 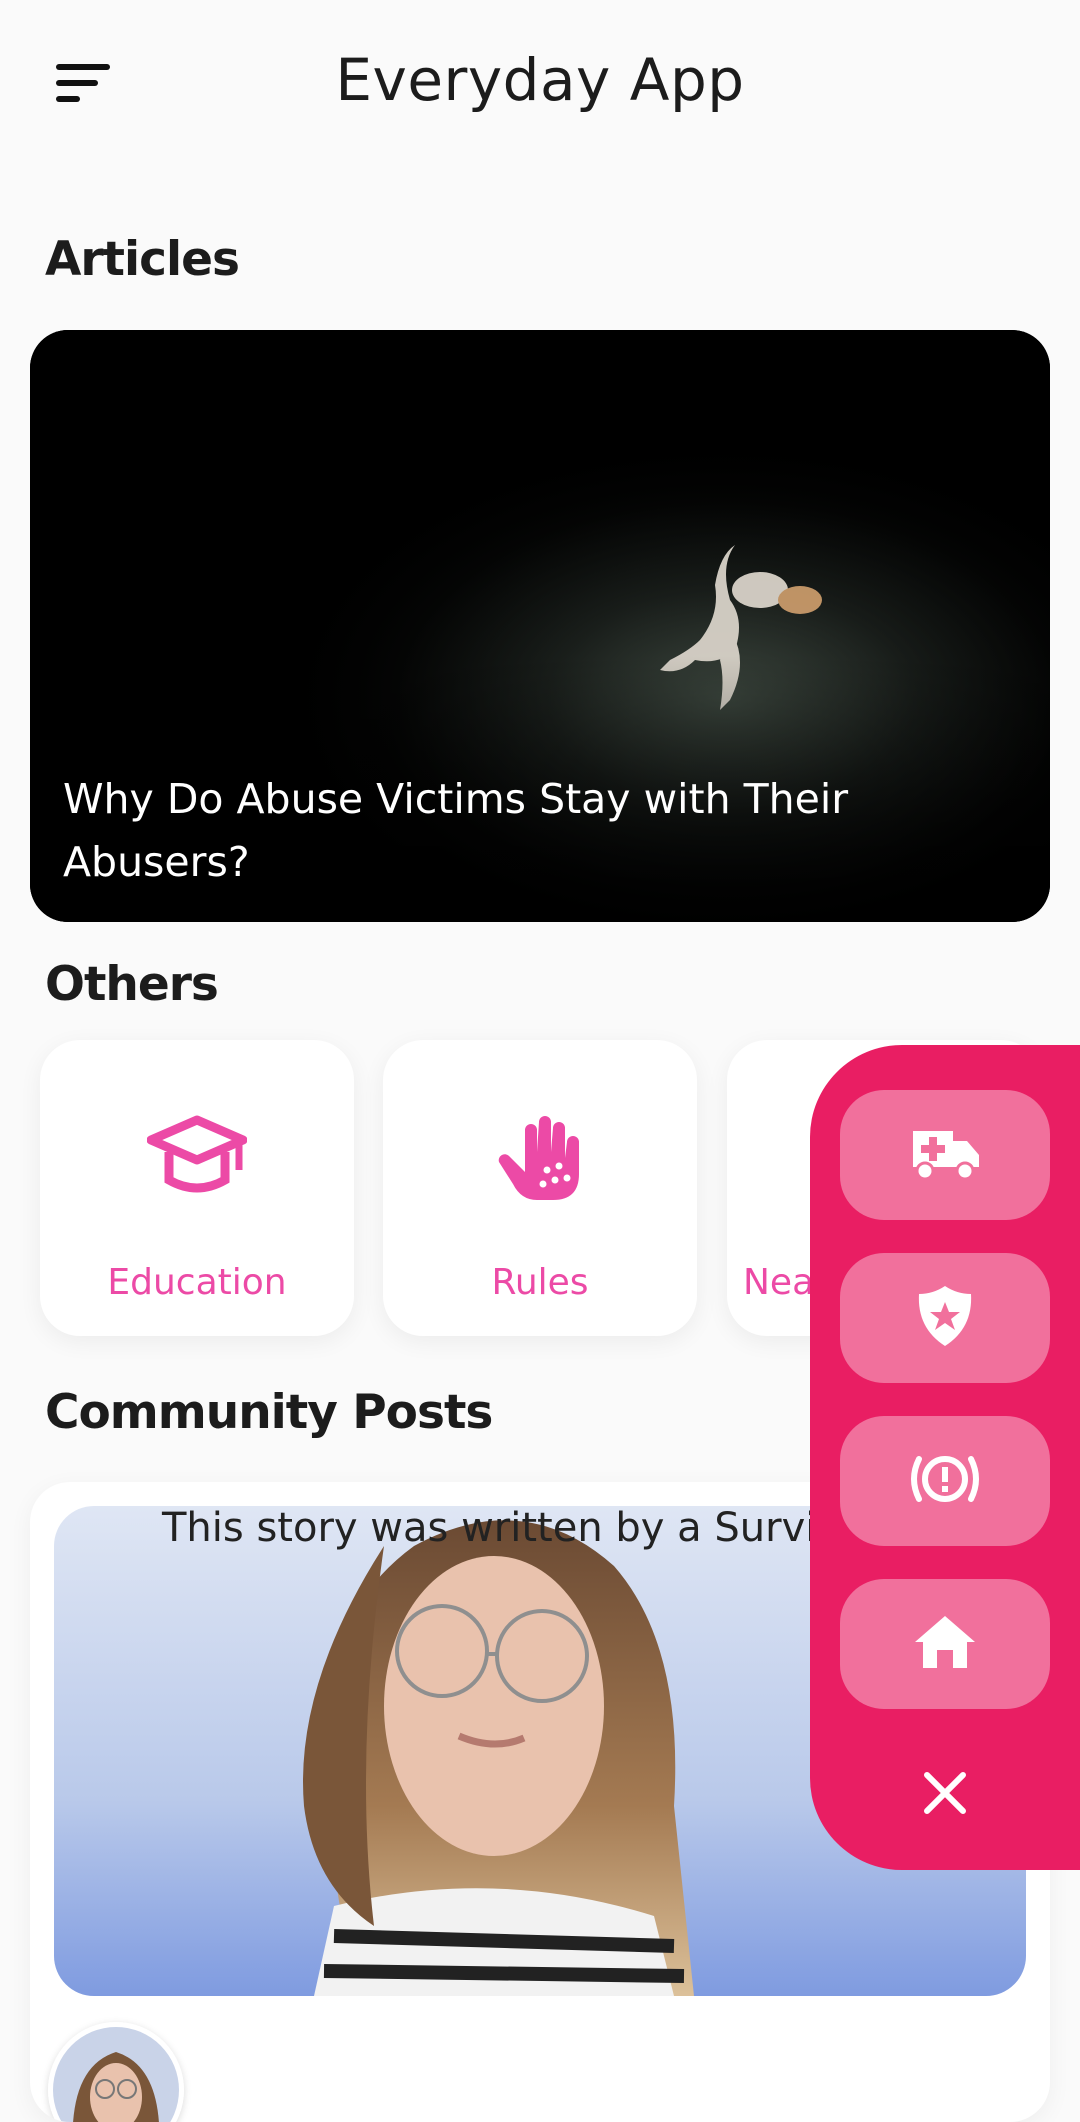 What do you see at coordinates (116, 2072) in the screenshot?
I see `post-author-avatar` at bounding box center [116, 2072].